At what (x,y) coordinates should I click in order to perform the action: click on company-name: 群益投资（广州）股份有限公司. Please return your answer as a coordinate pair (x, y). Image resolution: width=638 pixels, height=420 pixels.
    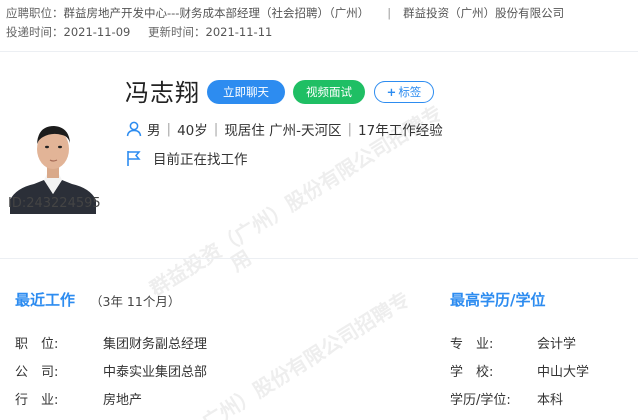
    Looking at the image, I should click on (484, 13).